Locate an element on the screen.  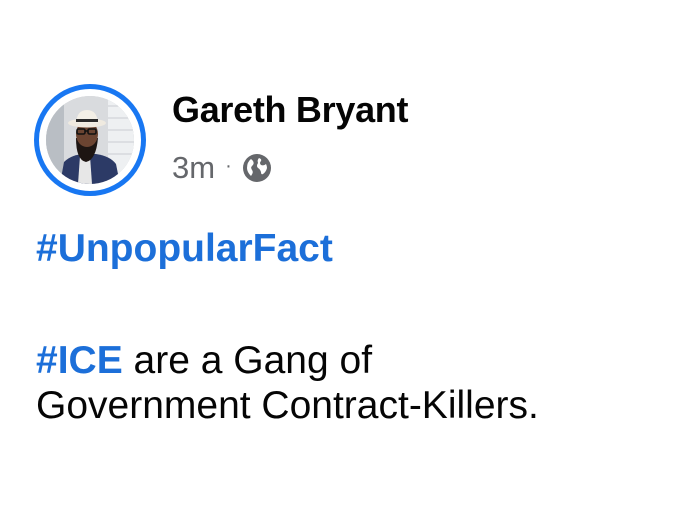
post-meta: 3m · is located at coordinates (222, 168).